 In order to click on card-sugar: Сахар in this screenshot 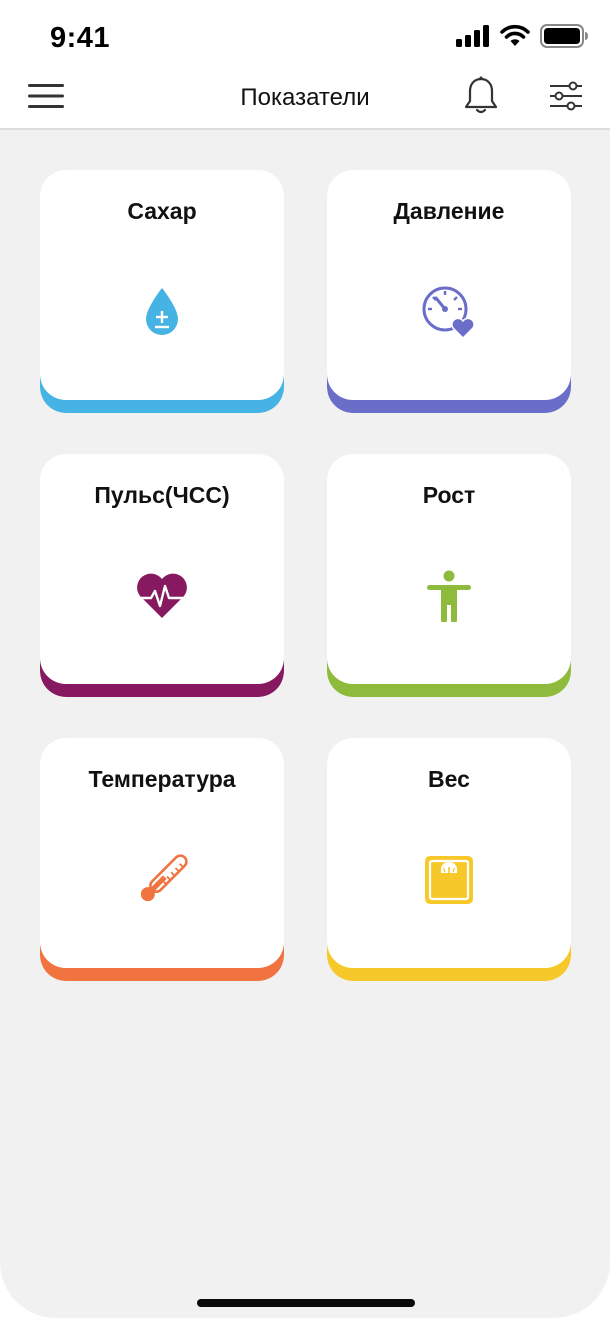, I will do `click(162, 291)`.